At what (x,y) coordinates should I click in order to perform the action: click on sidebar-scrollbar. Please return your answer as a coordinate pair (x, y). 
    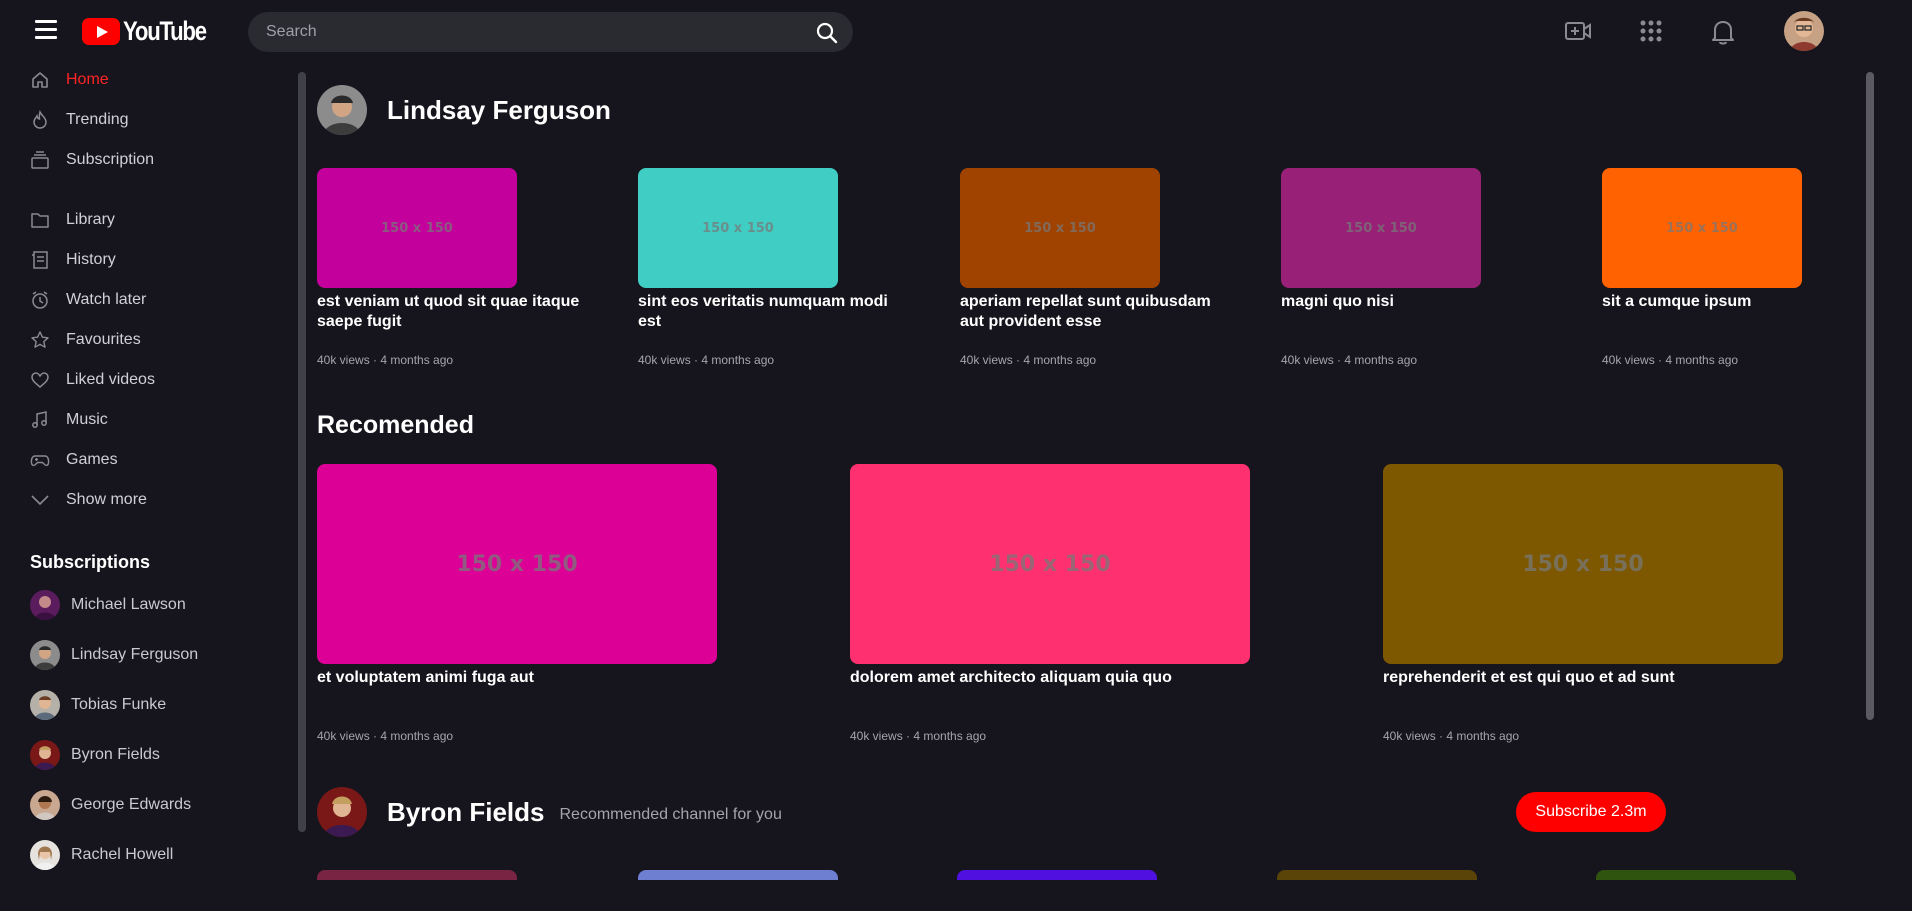
    Looking at the image, I should click on (302, 452).